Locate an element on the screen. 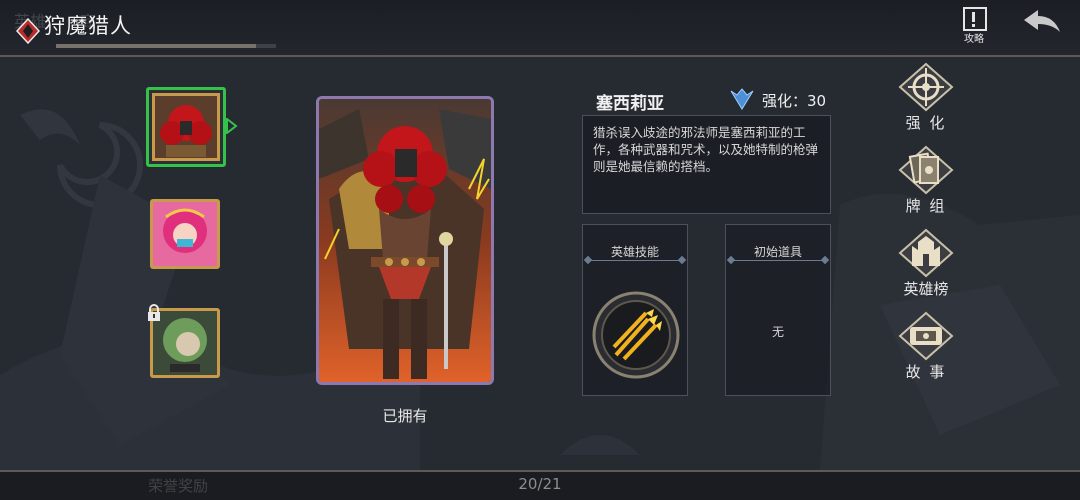 The image size is (1080, 500). back-arrow-icon is located at coordinates (1042, 22).